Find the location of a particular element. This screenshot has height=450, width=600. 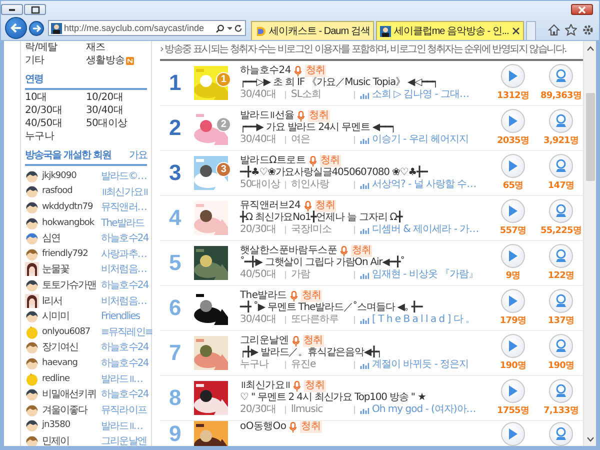

member-name: jkjk9090 is located at coordinates (70, 175).